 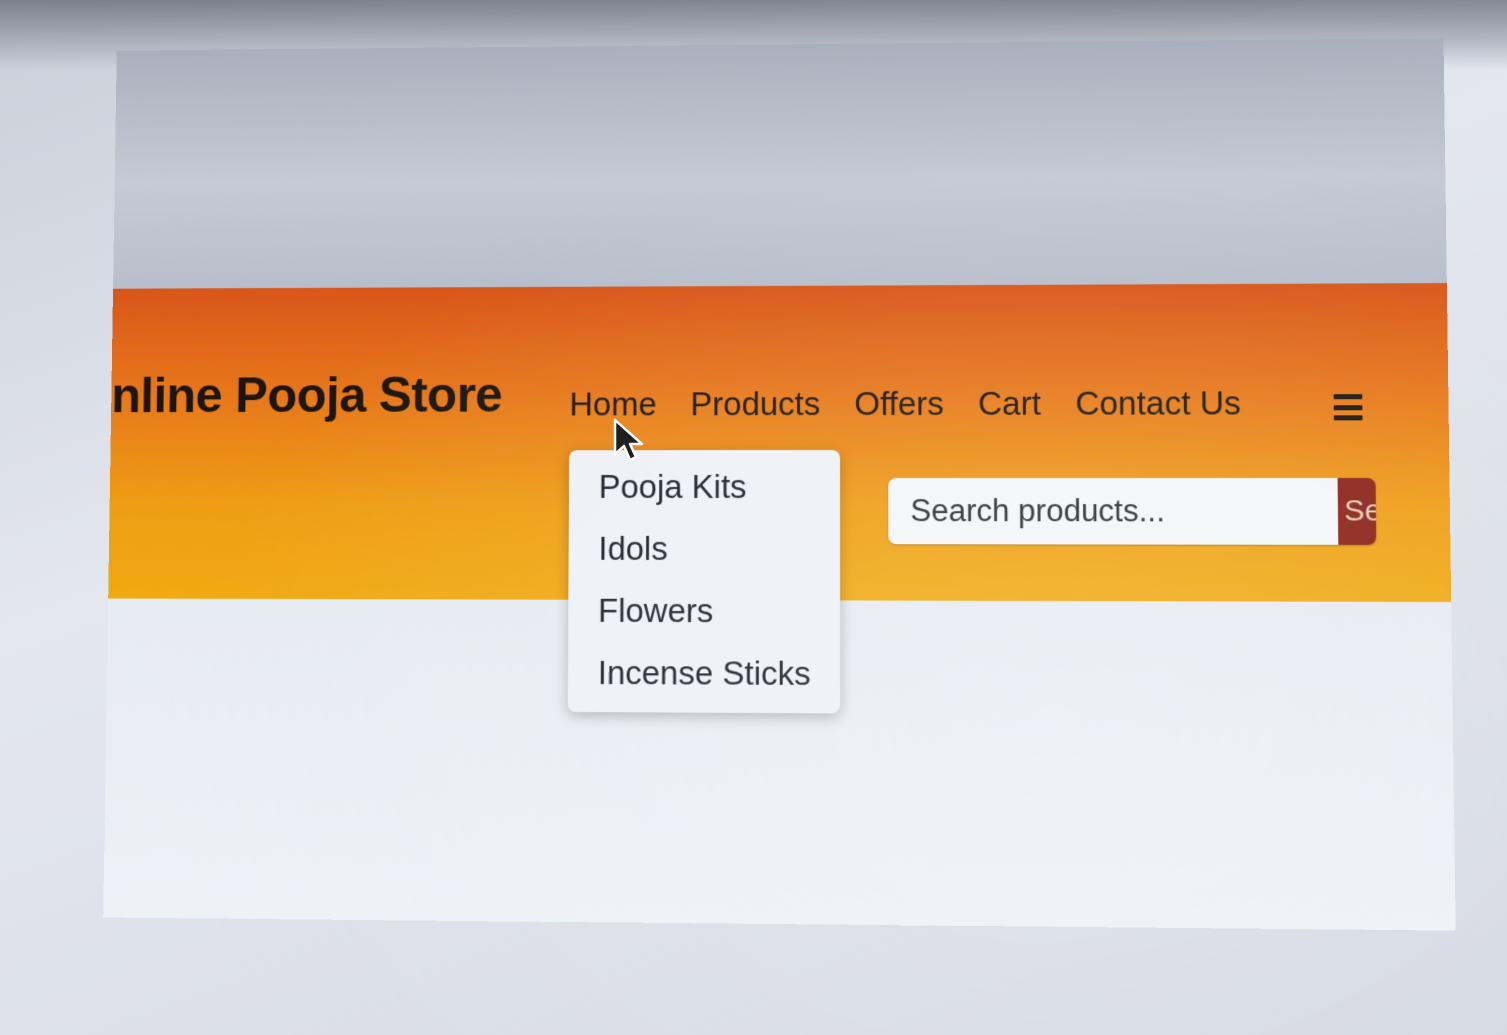 I want to click on main-nav: Home Products Offers Cart Contact Us, so click(x=905, y=403).